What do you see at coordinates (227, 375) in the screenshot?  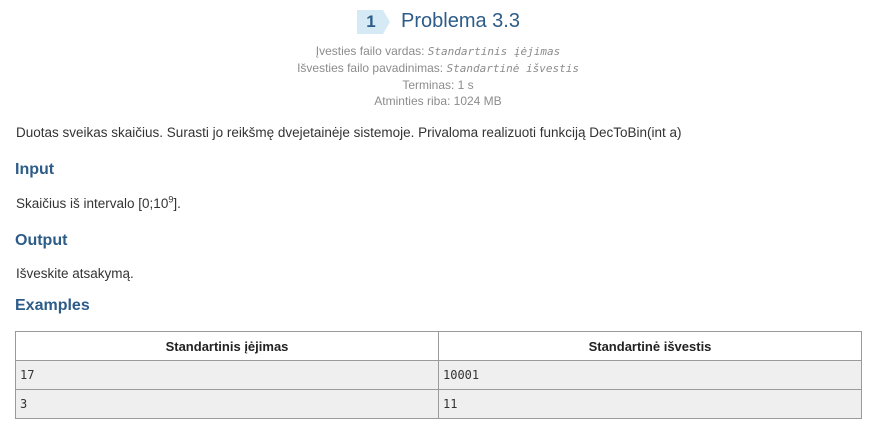 I see `example-input-cell: 17` at bounding box center [227, 375].